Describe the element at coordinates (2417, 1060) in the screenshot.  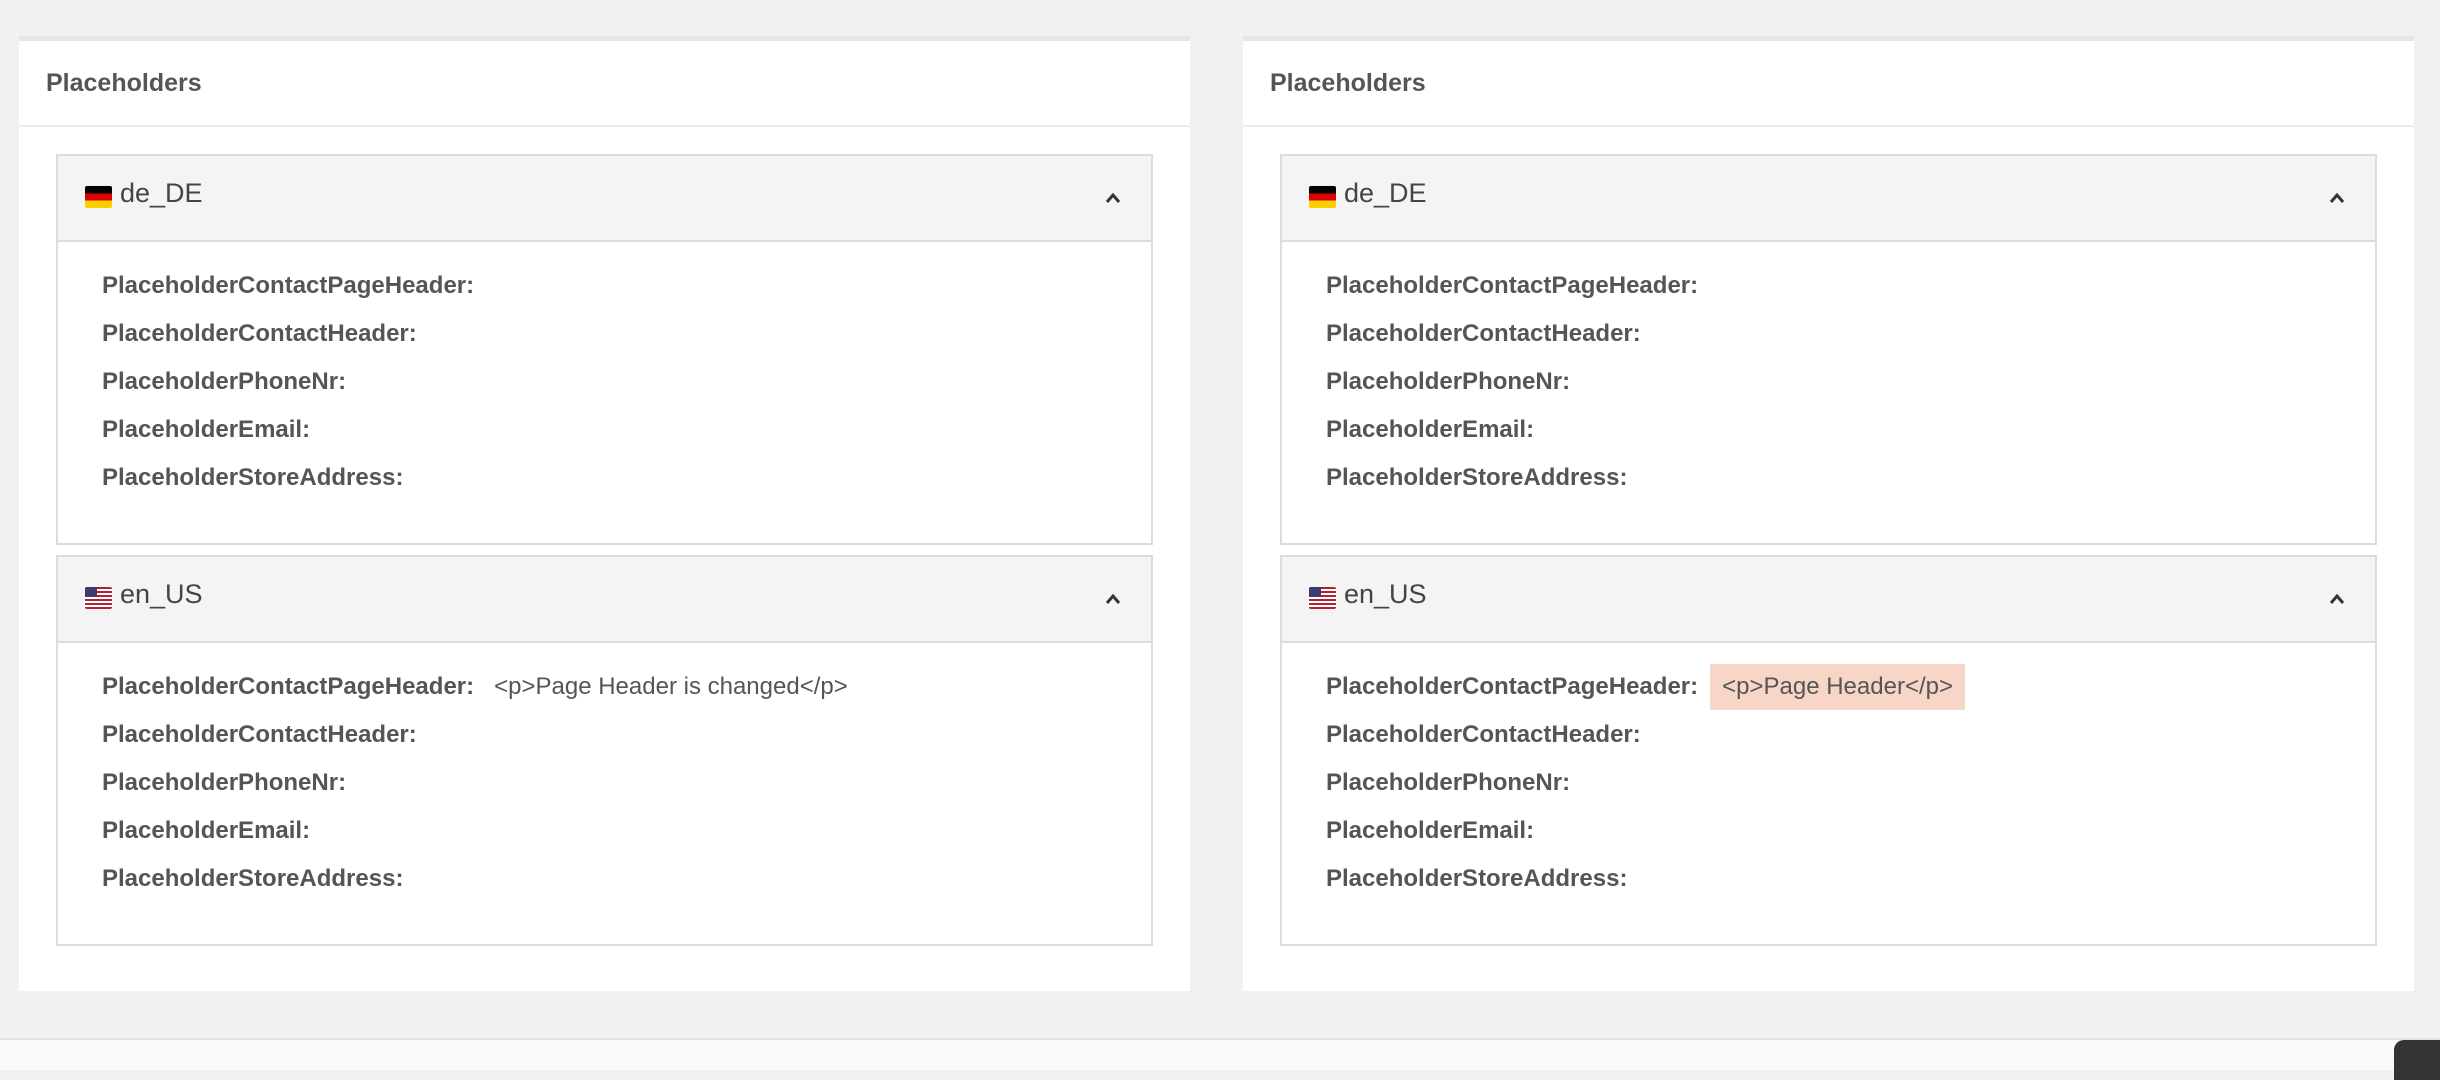
I see `corner-widget-button` at that location.